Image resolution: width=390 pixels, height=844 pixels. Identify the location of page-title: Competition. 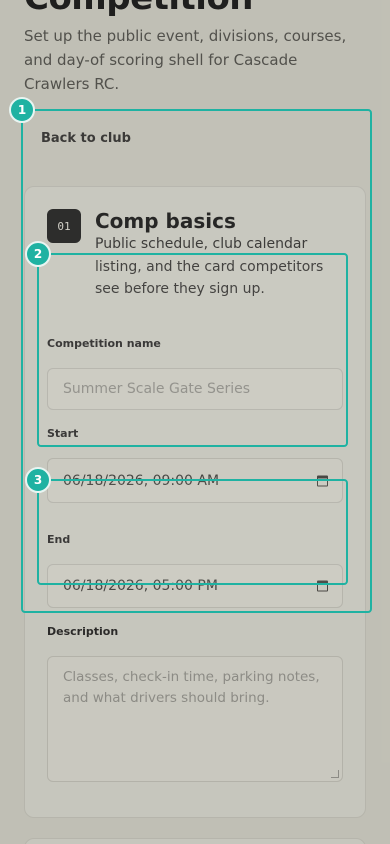
(139, 9).